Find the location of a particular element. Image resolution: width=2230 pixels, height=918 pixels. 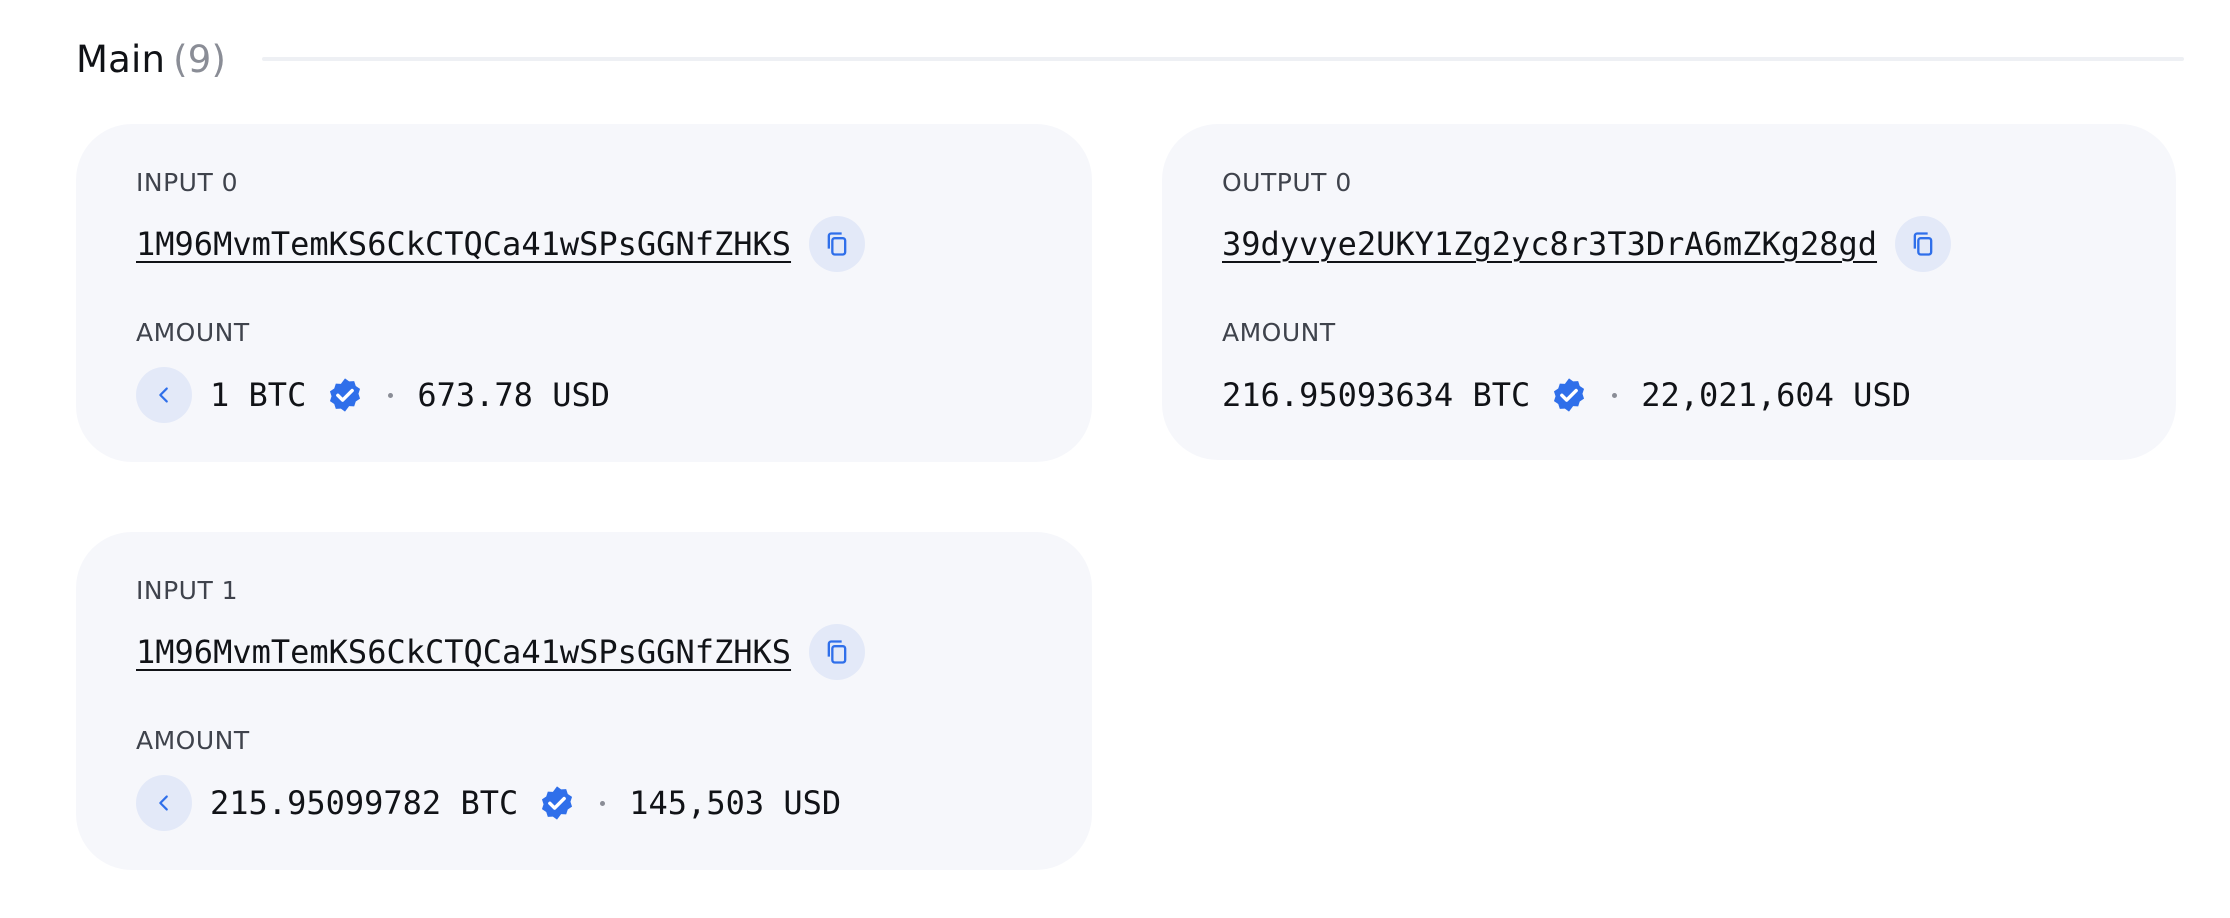

output-label: OUTPUT 0 is located at coordinates (1287, 182).